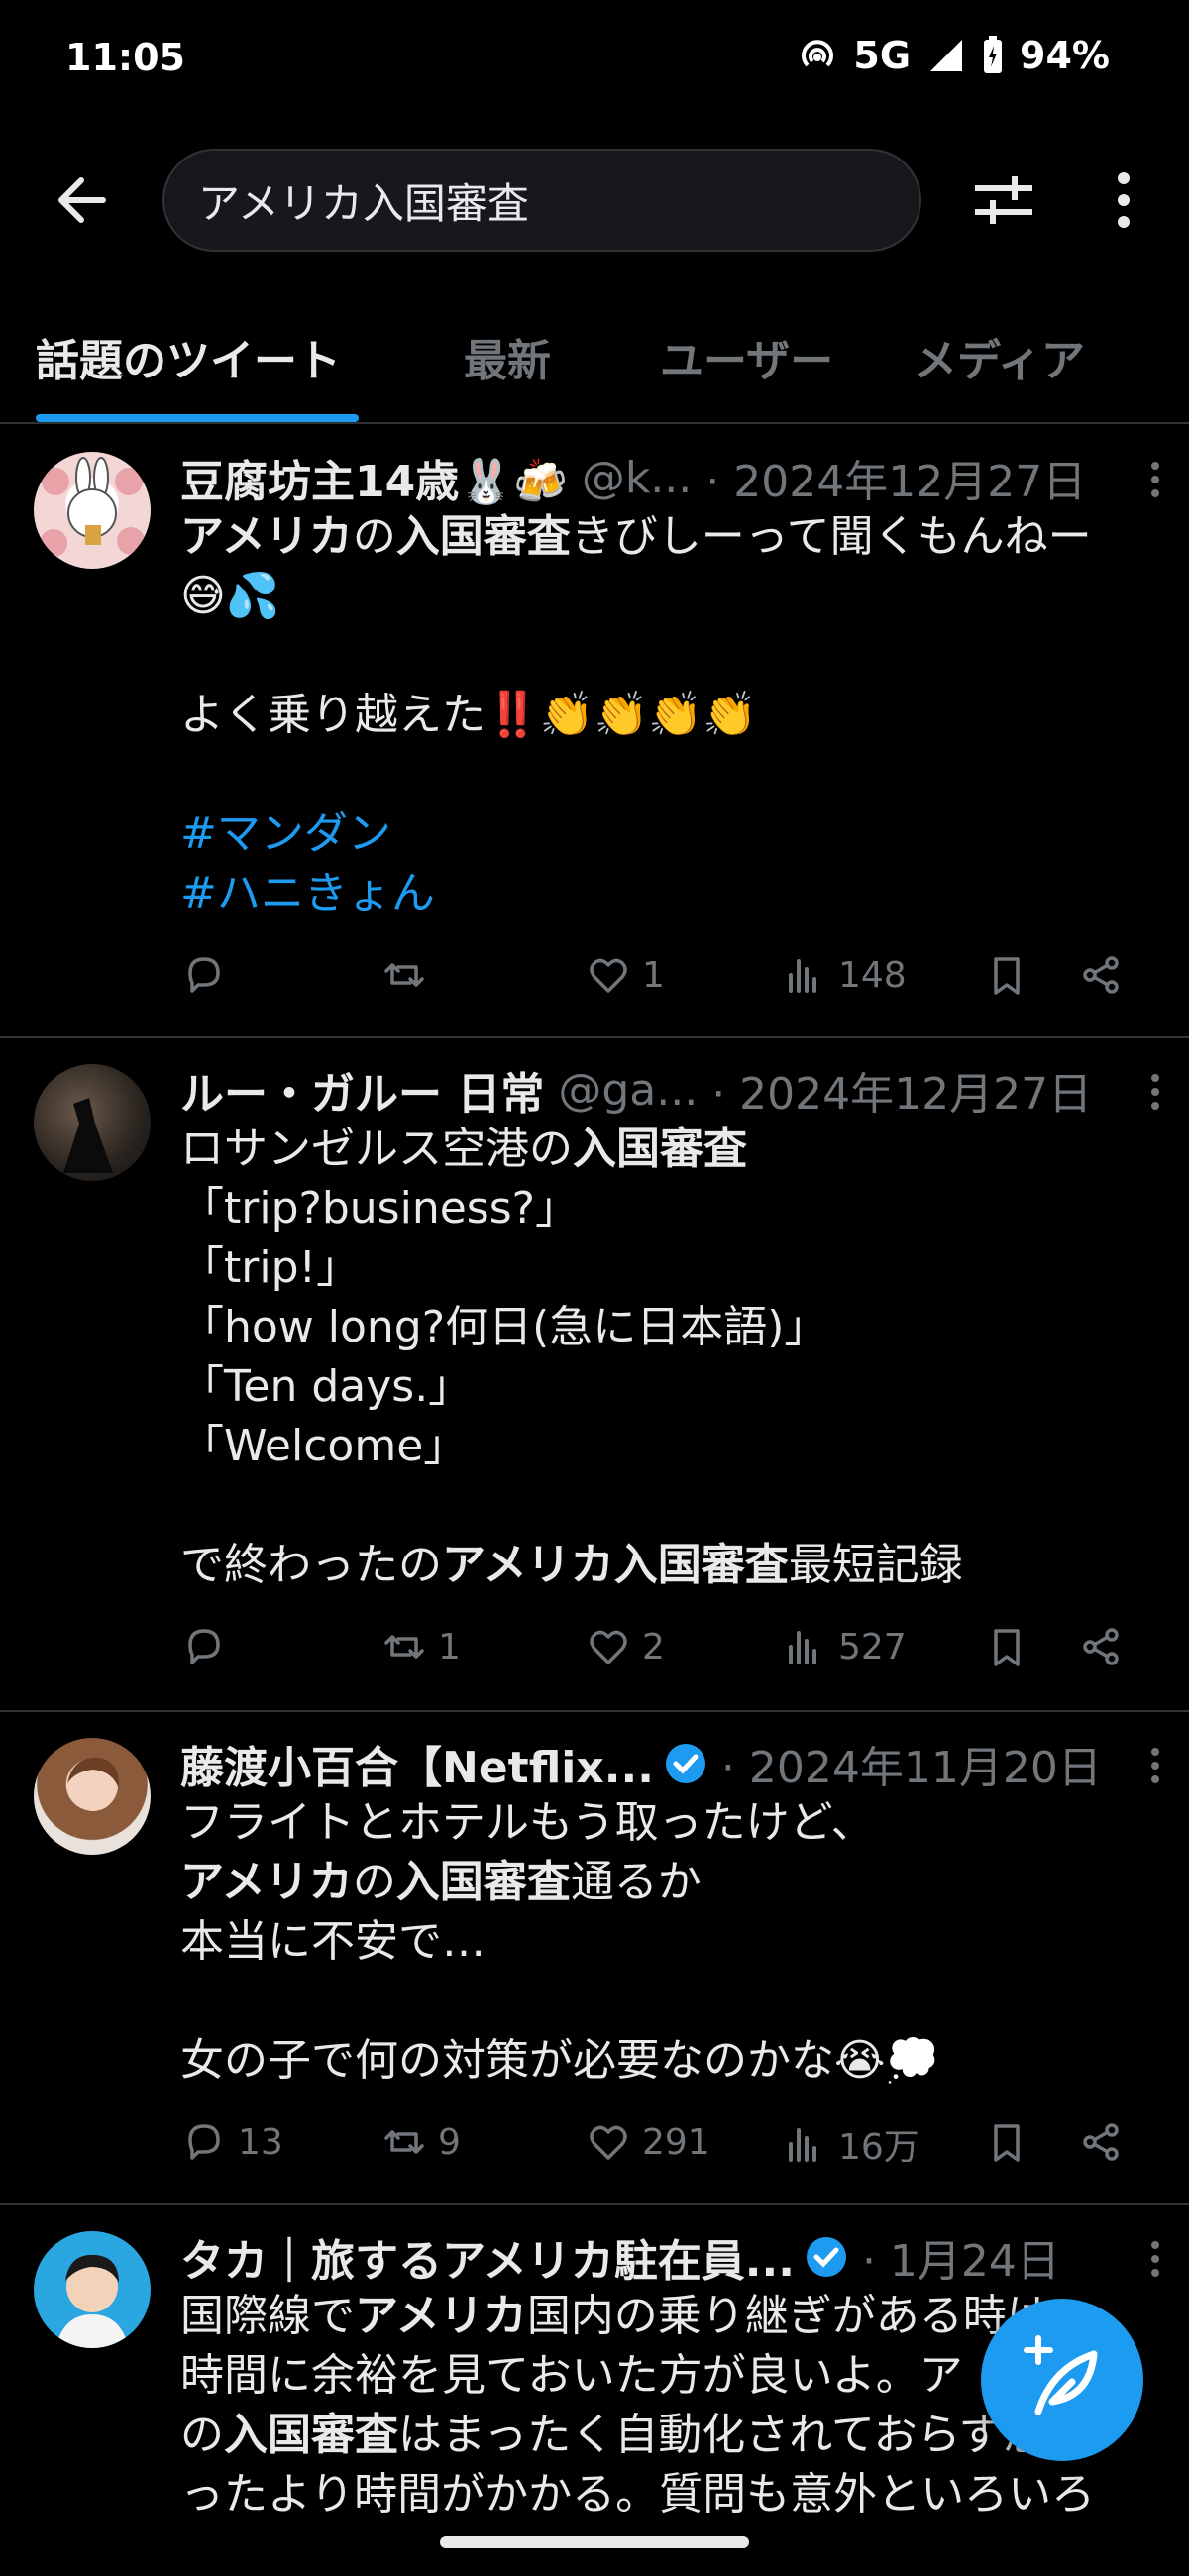 This screenshot has width=1189, height=2576. I want to click on tweet-header: 藤渡小百合【Netflix... · 2024年11月20日, so click(665, 1764).